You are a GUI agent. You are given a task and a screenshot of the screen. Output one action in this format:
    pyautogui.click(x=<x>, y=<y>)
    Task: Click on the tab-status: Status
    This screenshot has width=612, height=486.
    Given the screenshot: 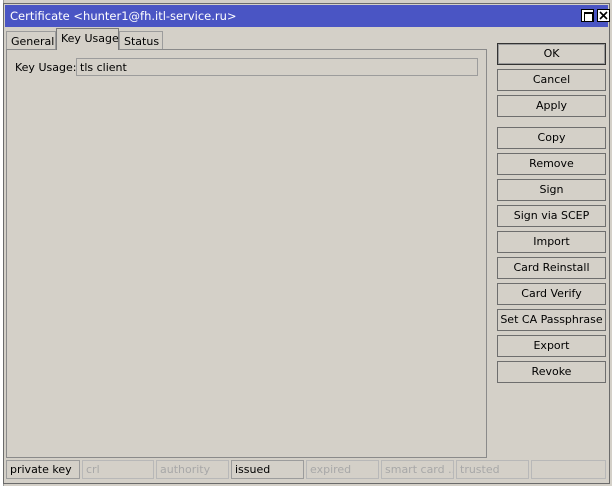 What is the action you would take?
    pyautogui.click(x=141, y=41)
    